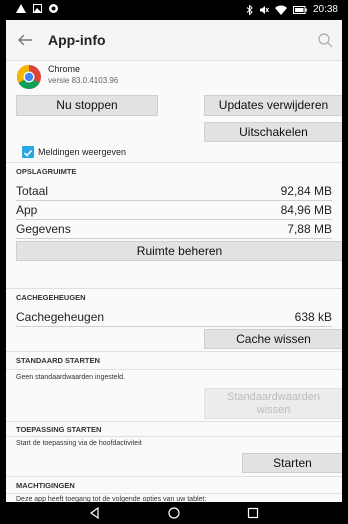 The width and height of the screenshot is (348, 524). I want to click on launch-button: Starten, so click(292, 463).